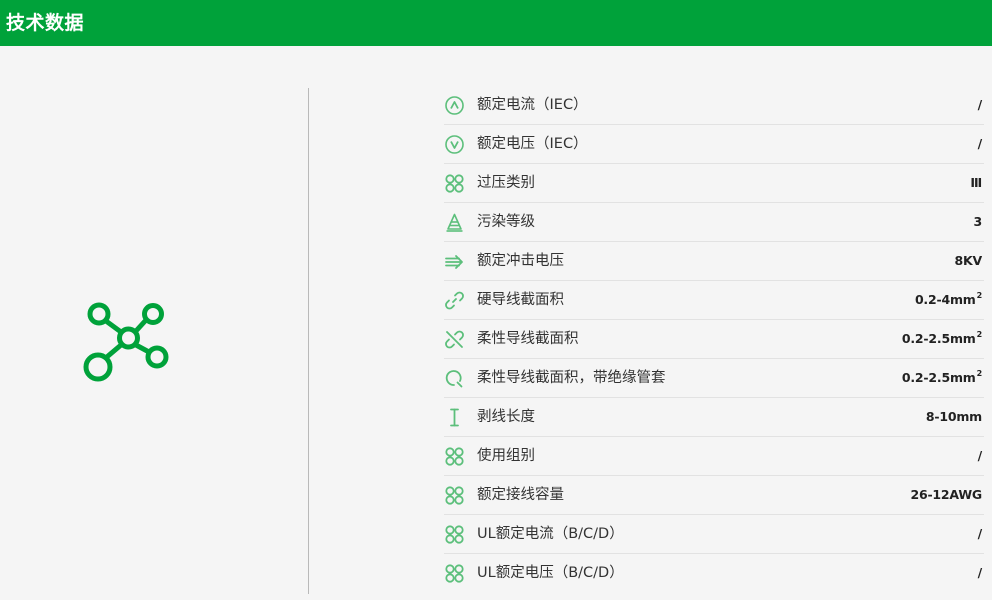  Describe the element at coordinates (571, 378) in the screenshot. I see `spec-label: 柔性导线截面积，带绝缘管套` at that location.